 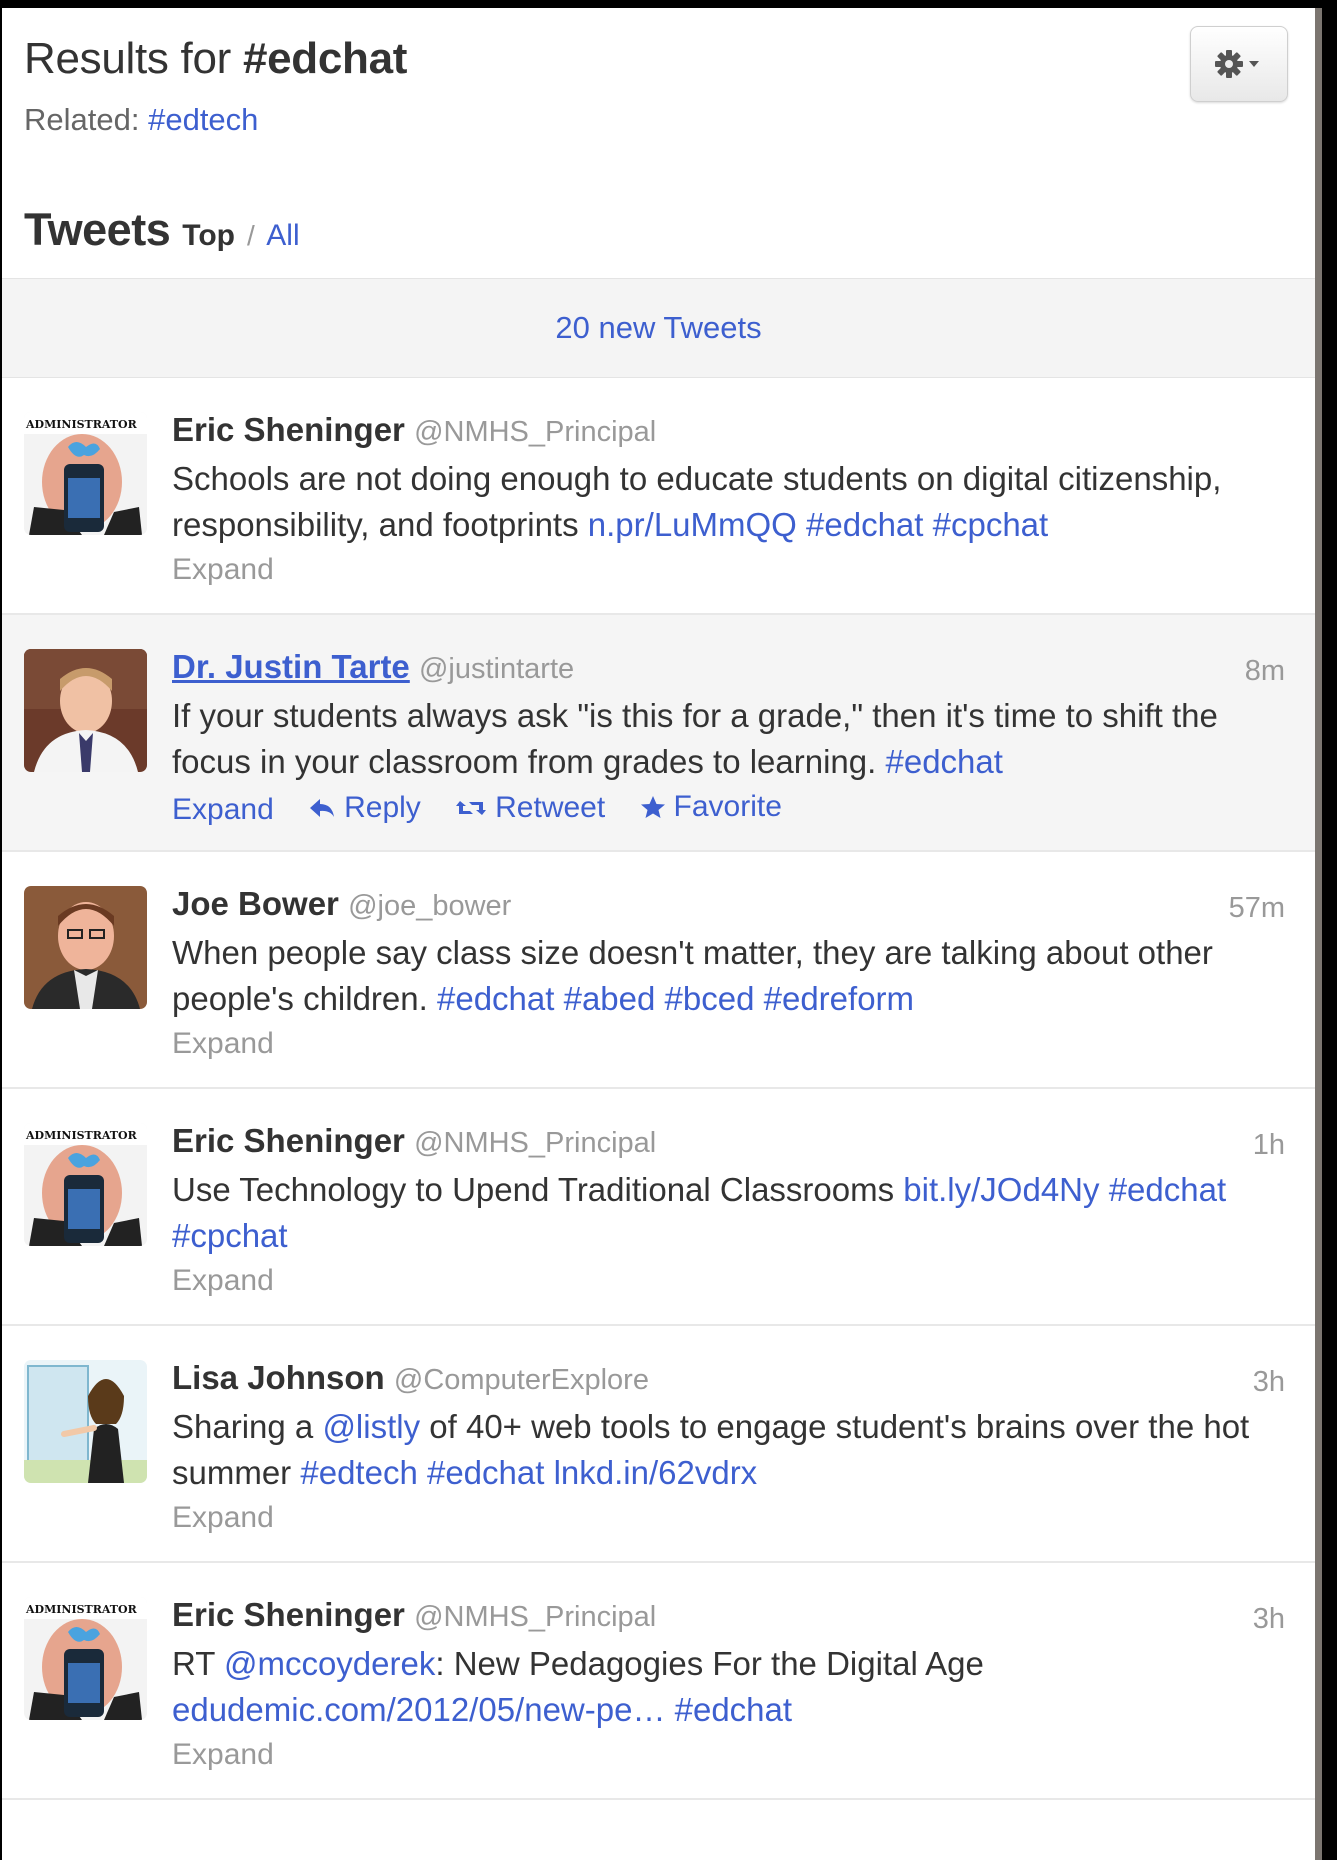 I want to click on tweet-text-part: RT, so click(x=193, y=1663).